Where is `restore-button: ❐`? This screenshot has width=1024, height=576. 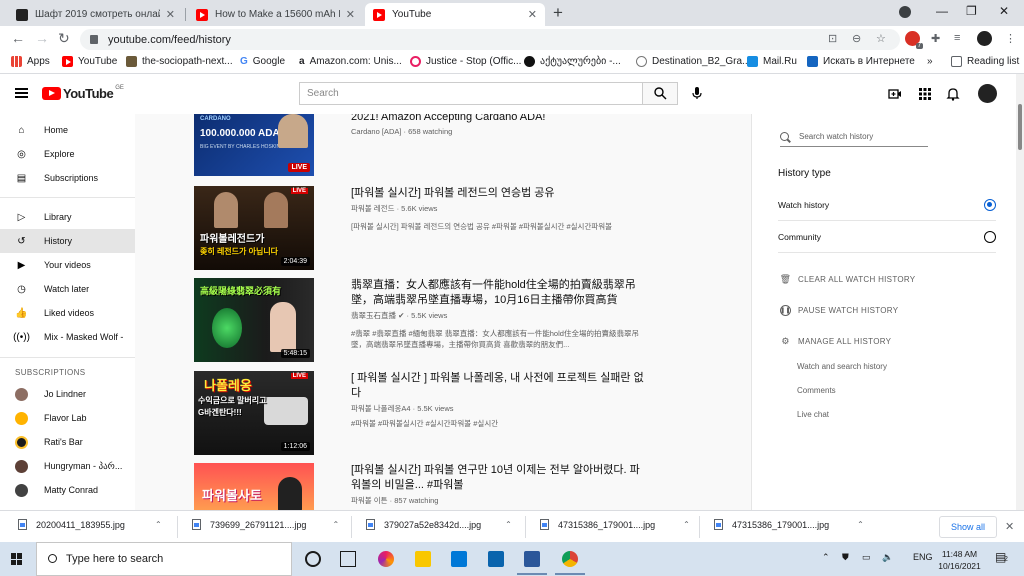 restore-button: ❐ is located at coordinates (971, 11).